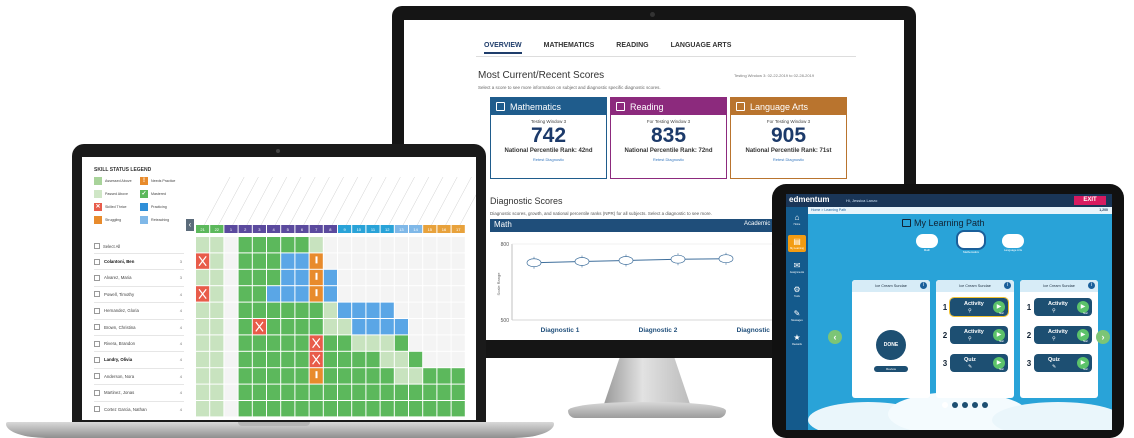  I want to click on retest-link: Retest Diagnostic, so click(668, 159).